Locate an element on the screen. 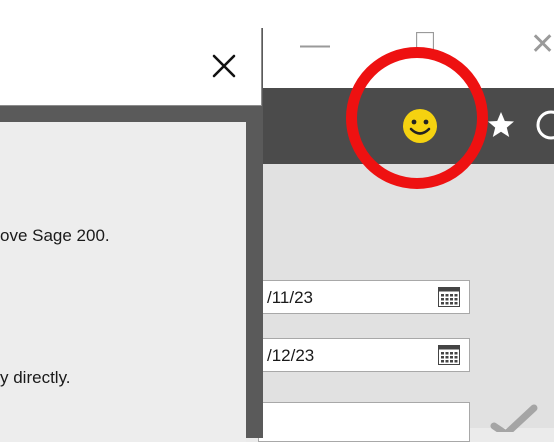 Image resolution: width=554 pixels, height=442 pixels. clock-icon is located at coordinates (544, 125).